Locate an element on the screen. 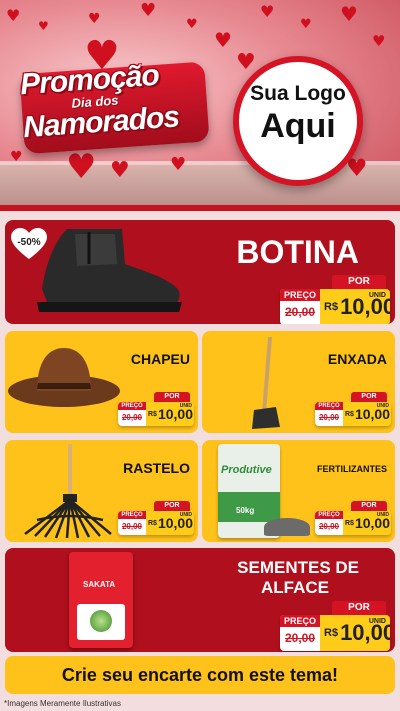 Image resolution: width=400 pixels, height=711 pixels. seed-pack-image: SAKATA is located at coordinates (101, 600).